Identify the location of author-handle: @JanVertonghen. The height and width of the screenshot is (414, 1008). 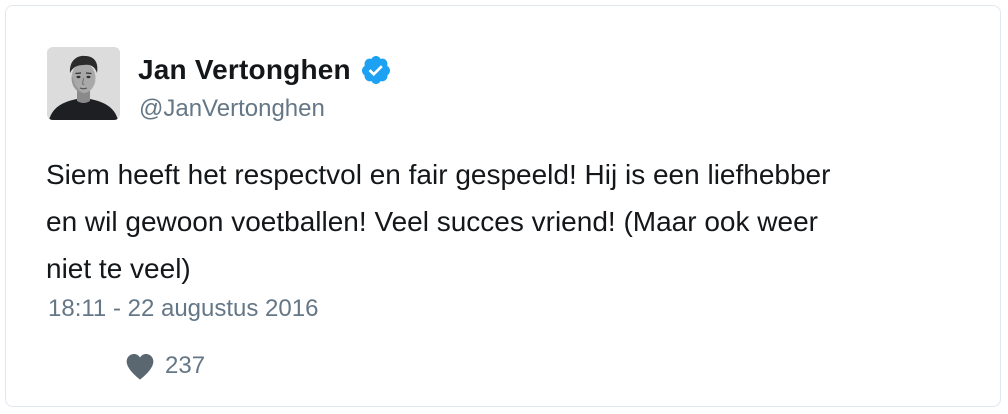
(232, 109).